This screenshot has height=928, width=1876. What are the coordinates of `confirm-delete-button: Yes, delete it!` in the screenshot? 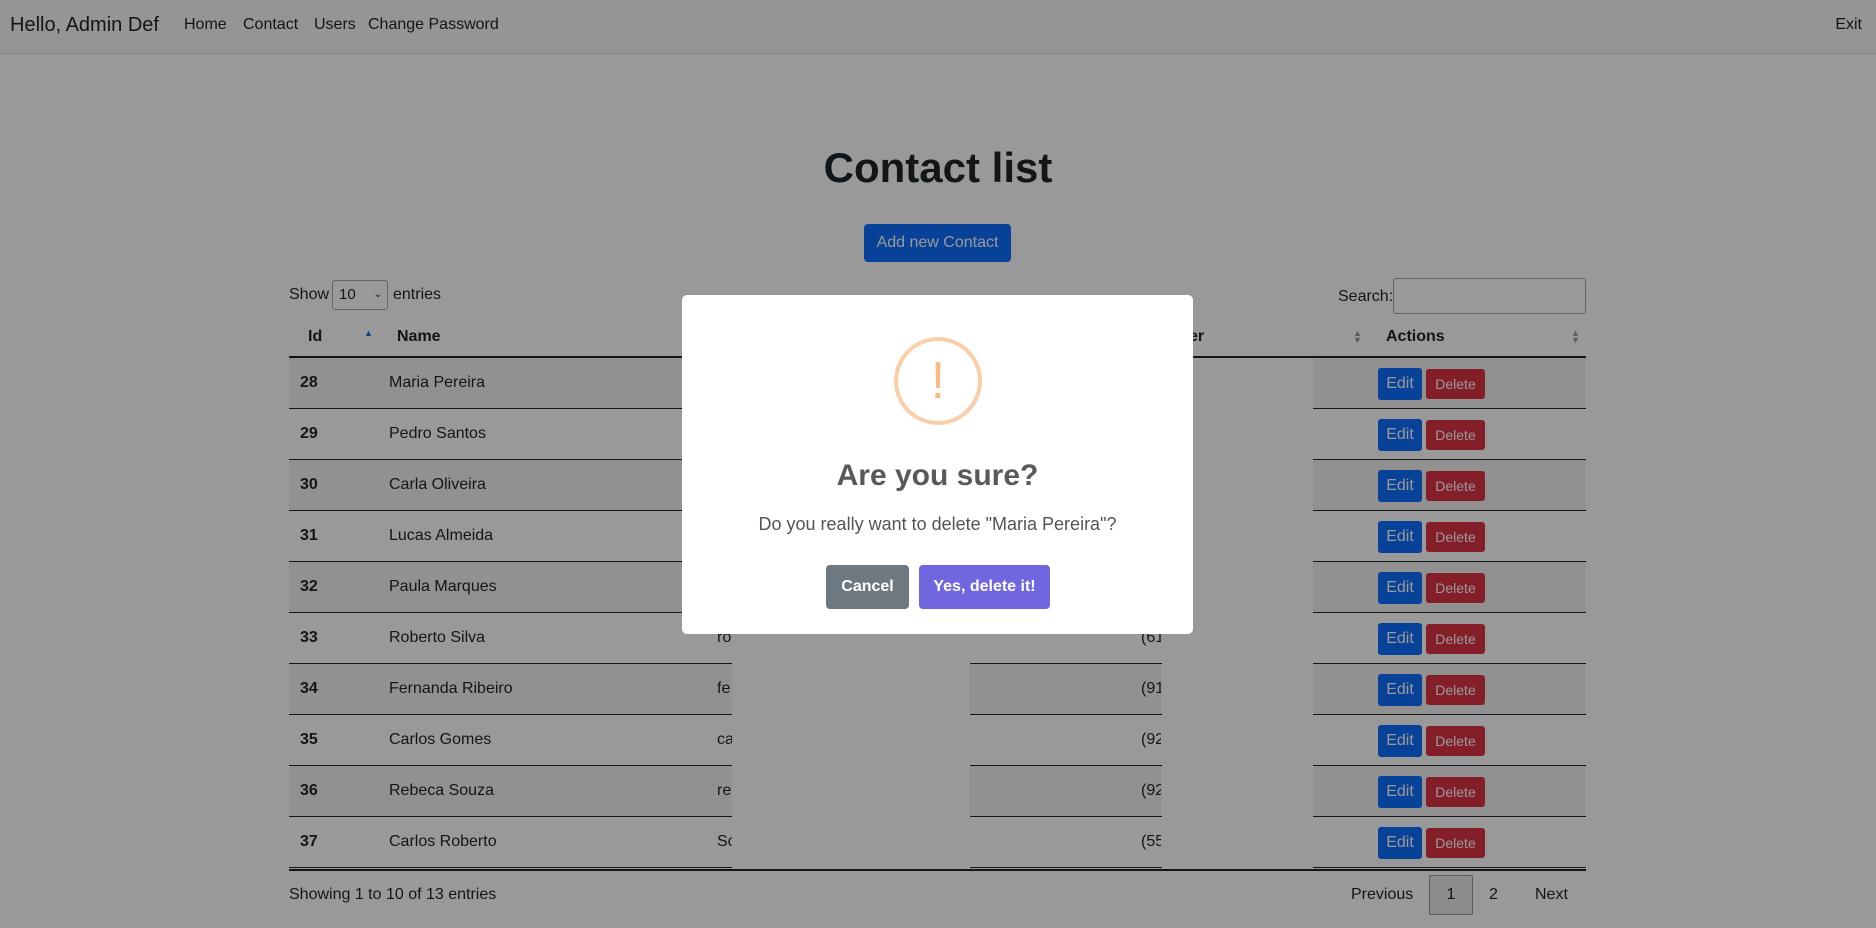 It's located at (984, 587).